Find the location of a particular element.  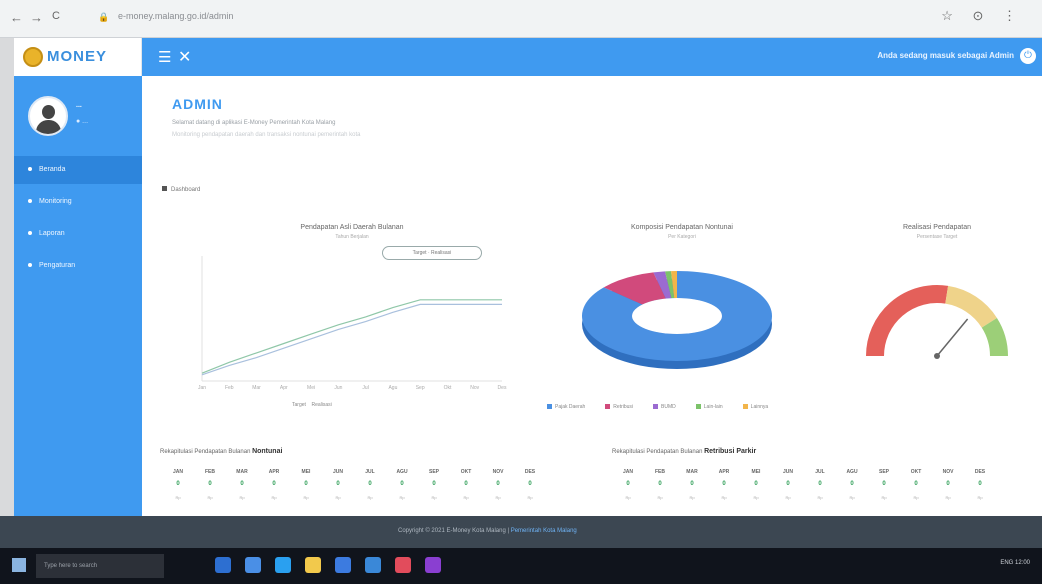

brand-logo: MONEY is located at coordinates (78, 57).